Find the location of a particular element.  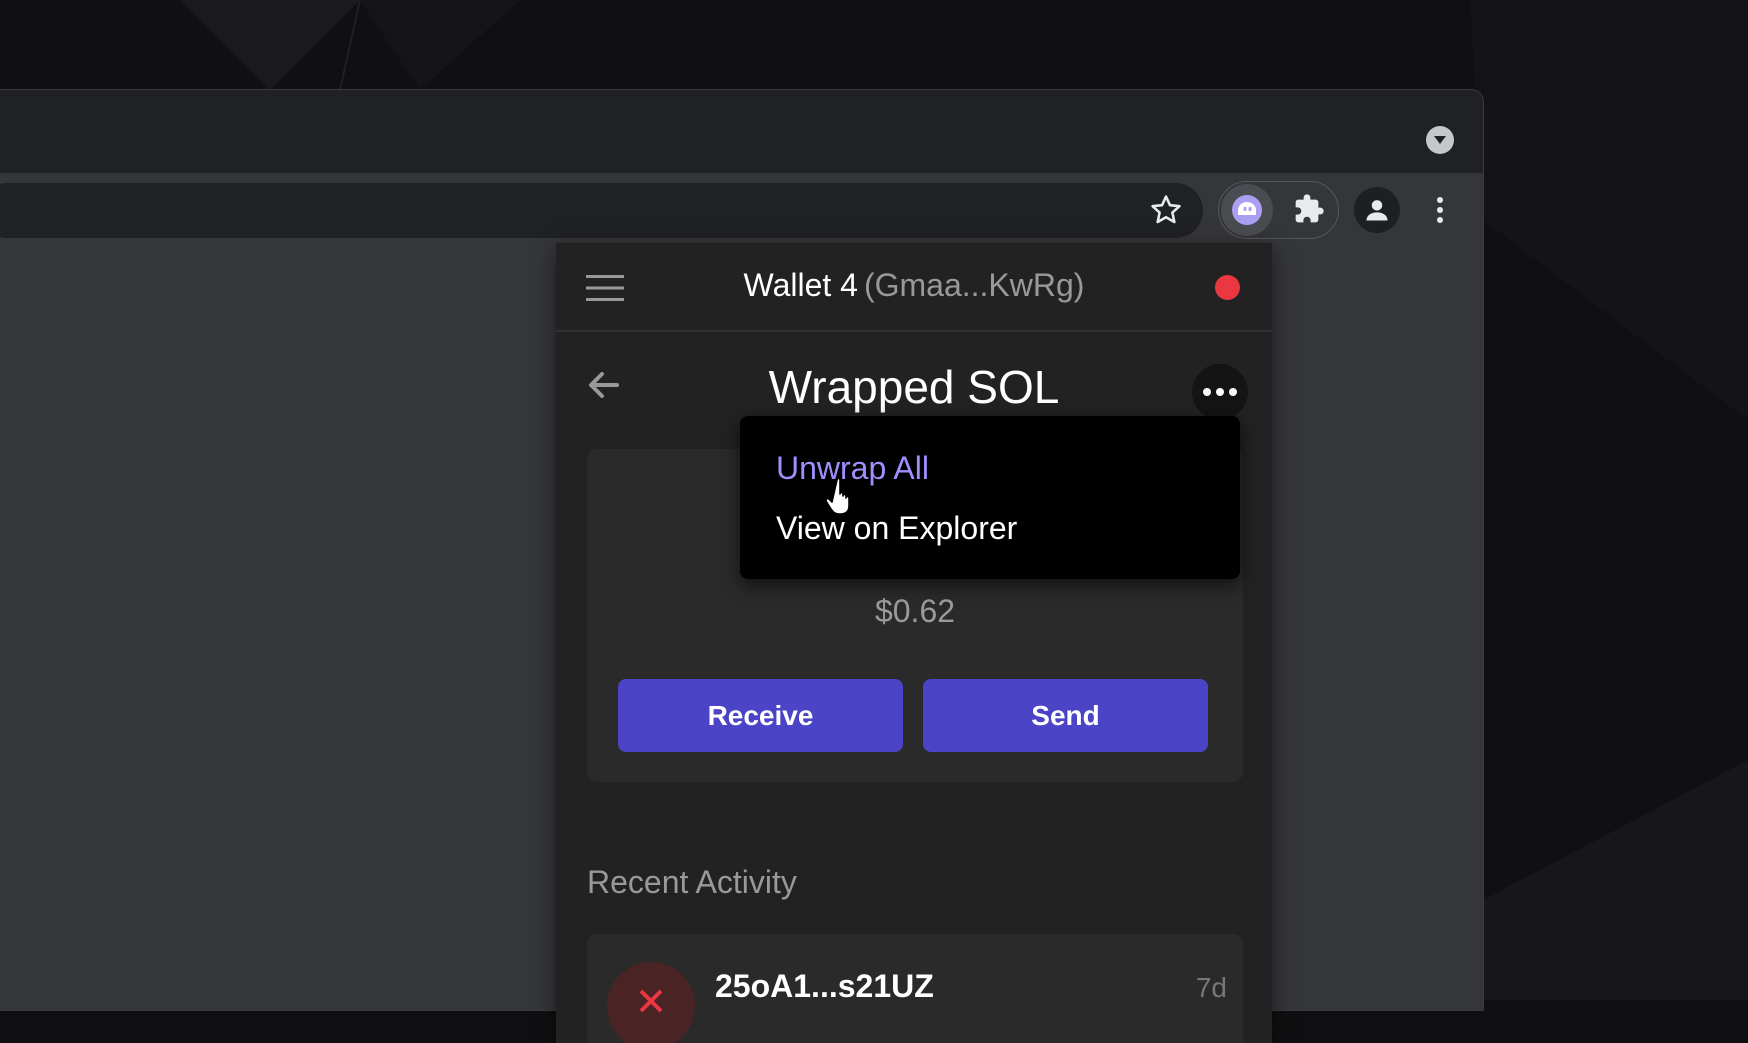

tab-strip is located at coordinates (741, 131).